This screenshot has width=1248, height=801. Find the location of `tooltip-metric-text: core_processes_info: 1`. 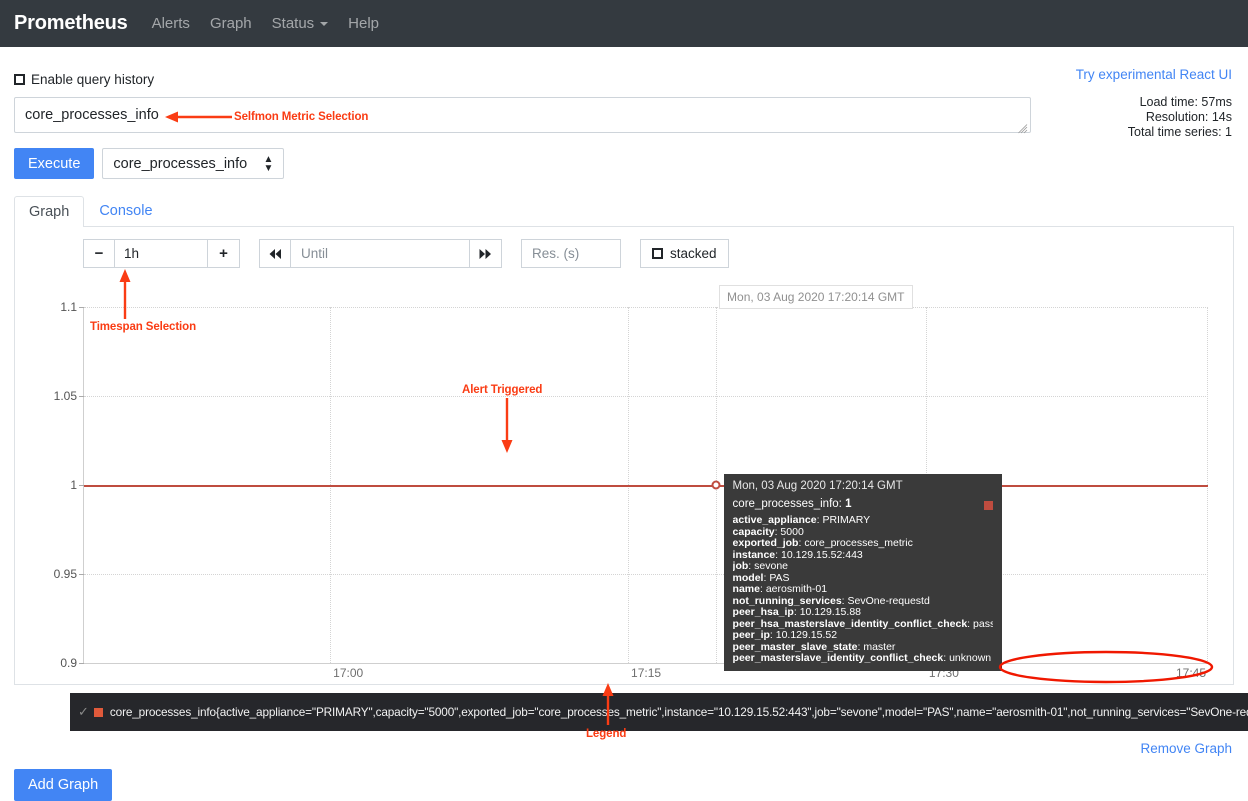

tooltip-metric-text: core_processes_info: 1 is located at coordinates (792, 503).